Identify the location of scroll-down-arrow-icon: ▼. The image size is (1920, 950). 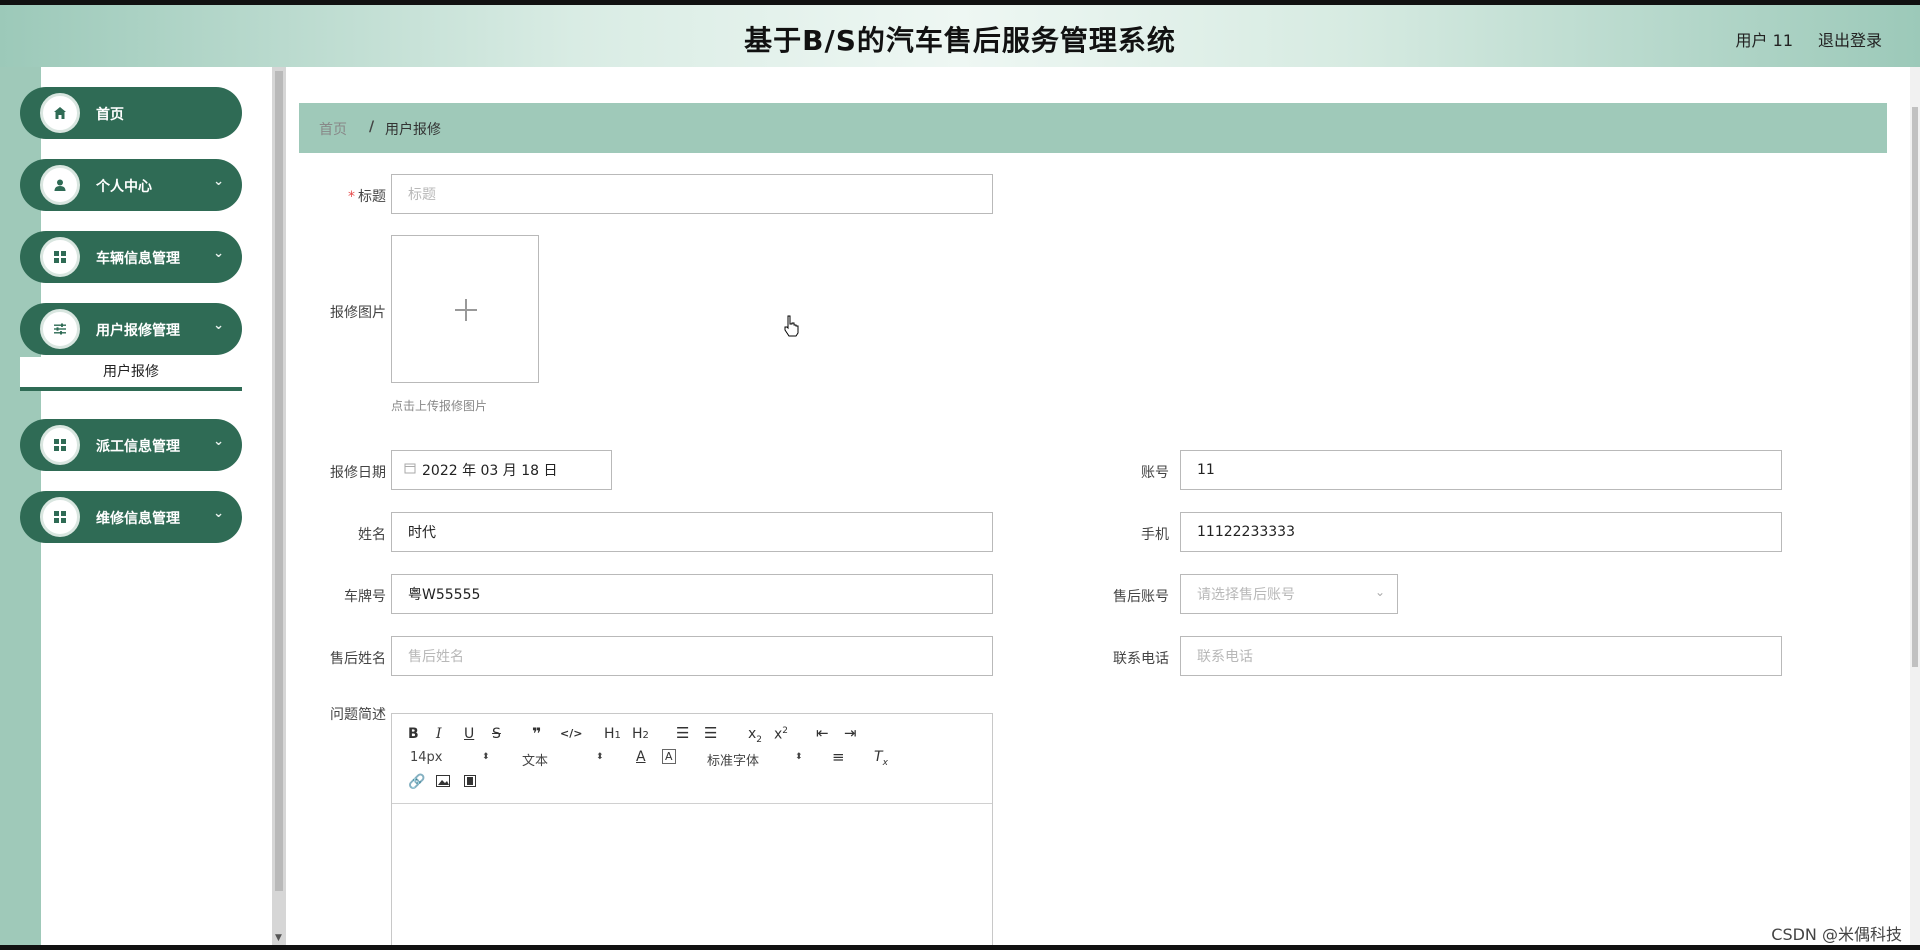
(278, 938).